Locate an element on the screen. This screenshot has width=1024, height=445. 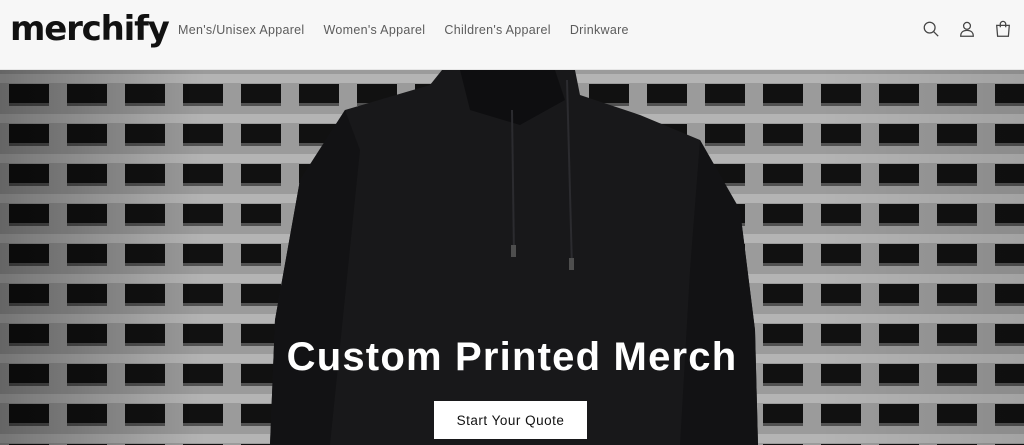
account-icon is located at coordinates (967, 29).